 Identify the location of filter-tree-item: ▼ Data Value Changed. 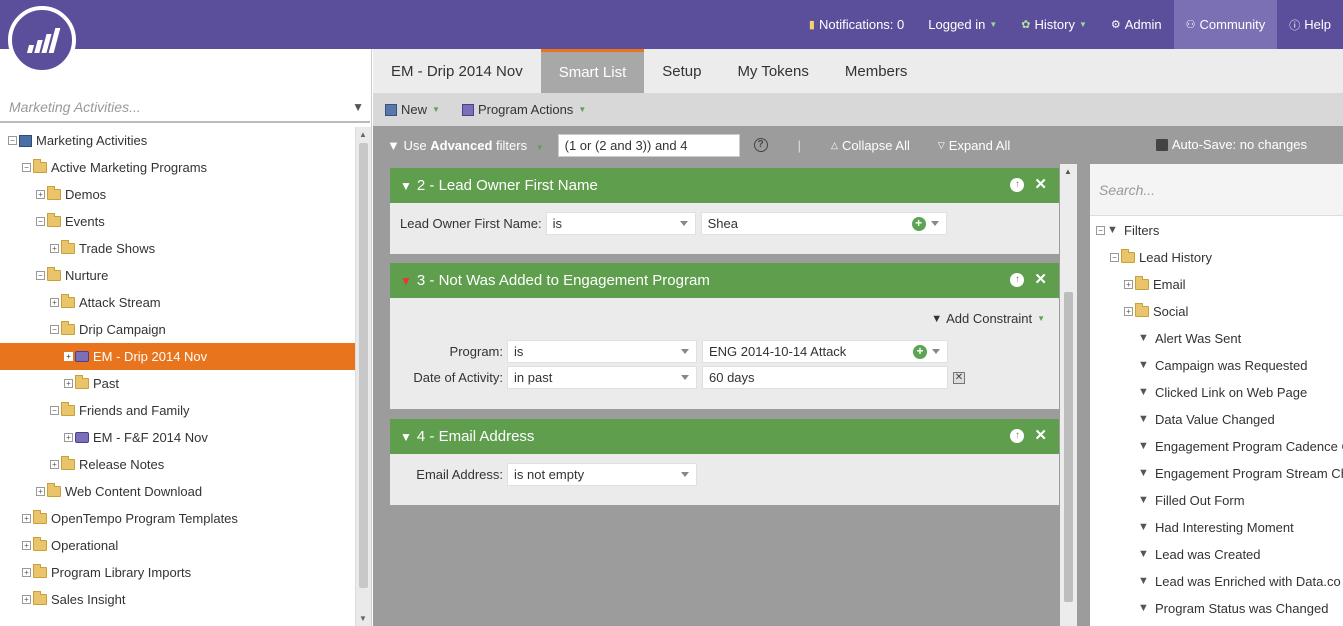
(1206, 419).